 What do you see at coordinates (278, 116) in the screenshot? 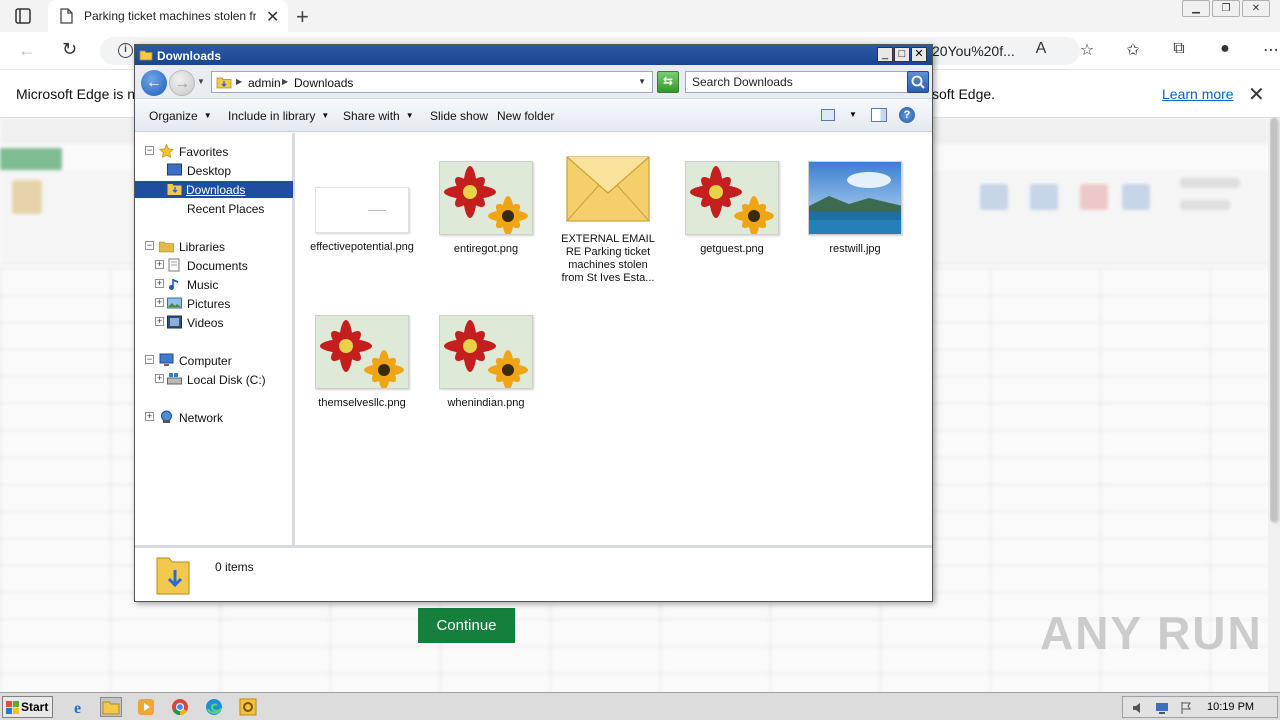
I see `include-in-library-button: Include in library ▼` at bounding box center [278, 116].